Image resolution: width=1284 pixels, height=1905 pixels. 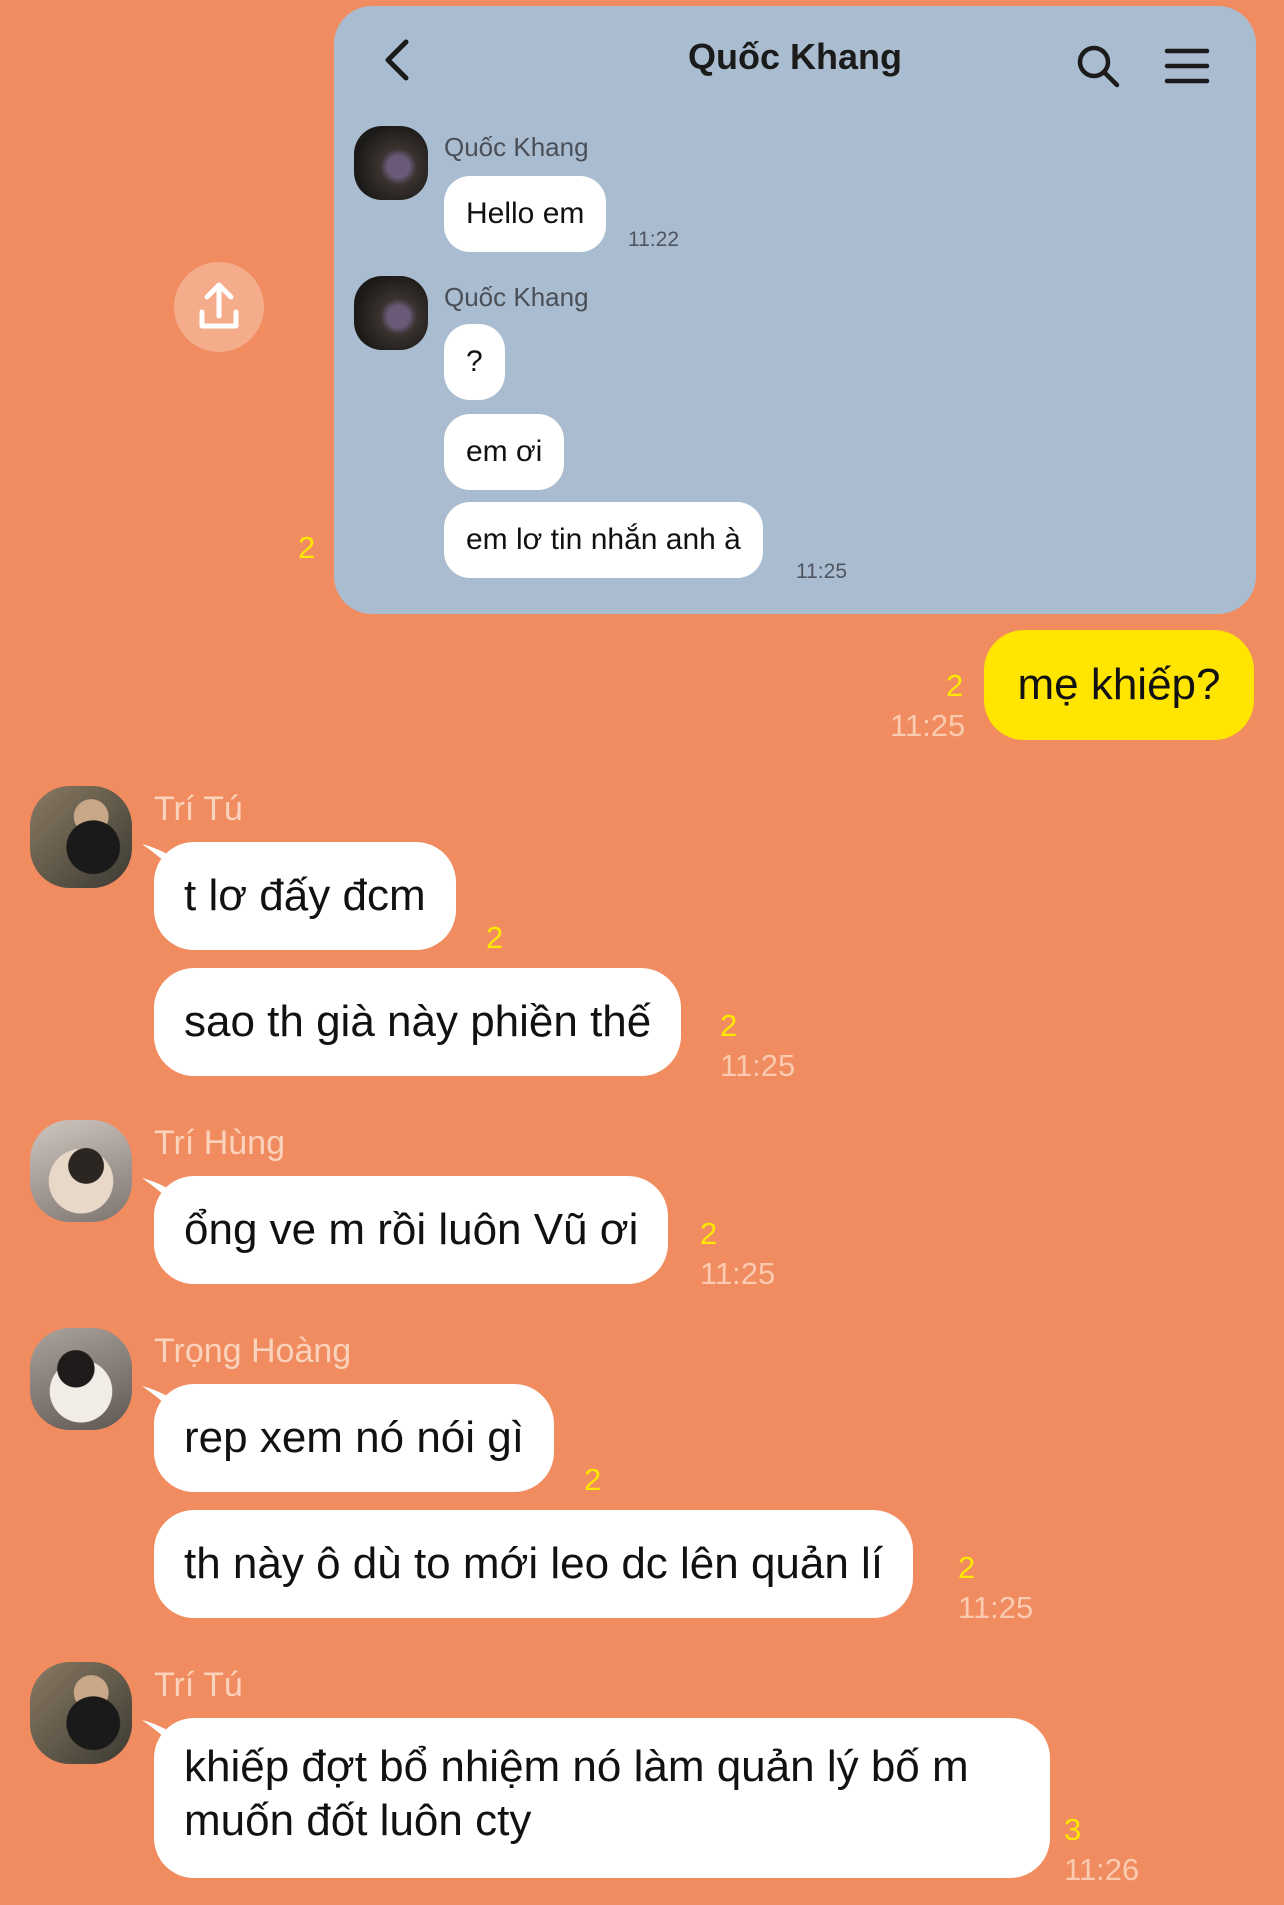 I want to click on message-bubble: Hello em, so click(x=525, y=214).